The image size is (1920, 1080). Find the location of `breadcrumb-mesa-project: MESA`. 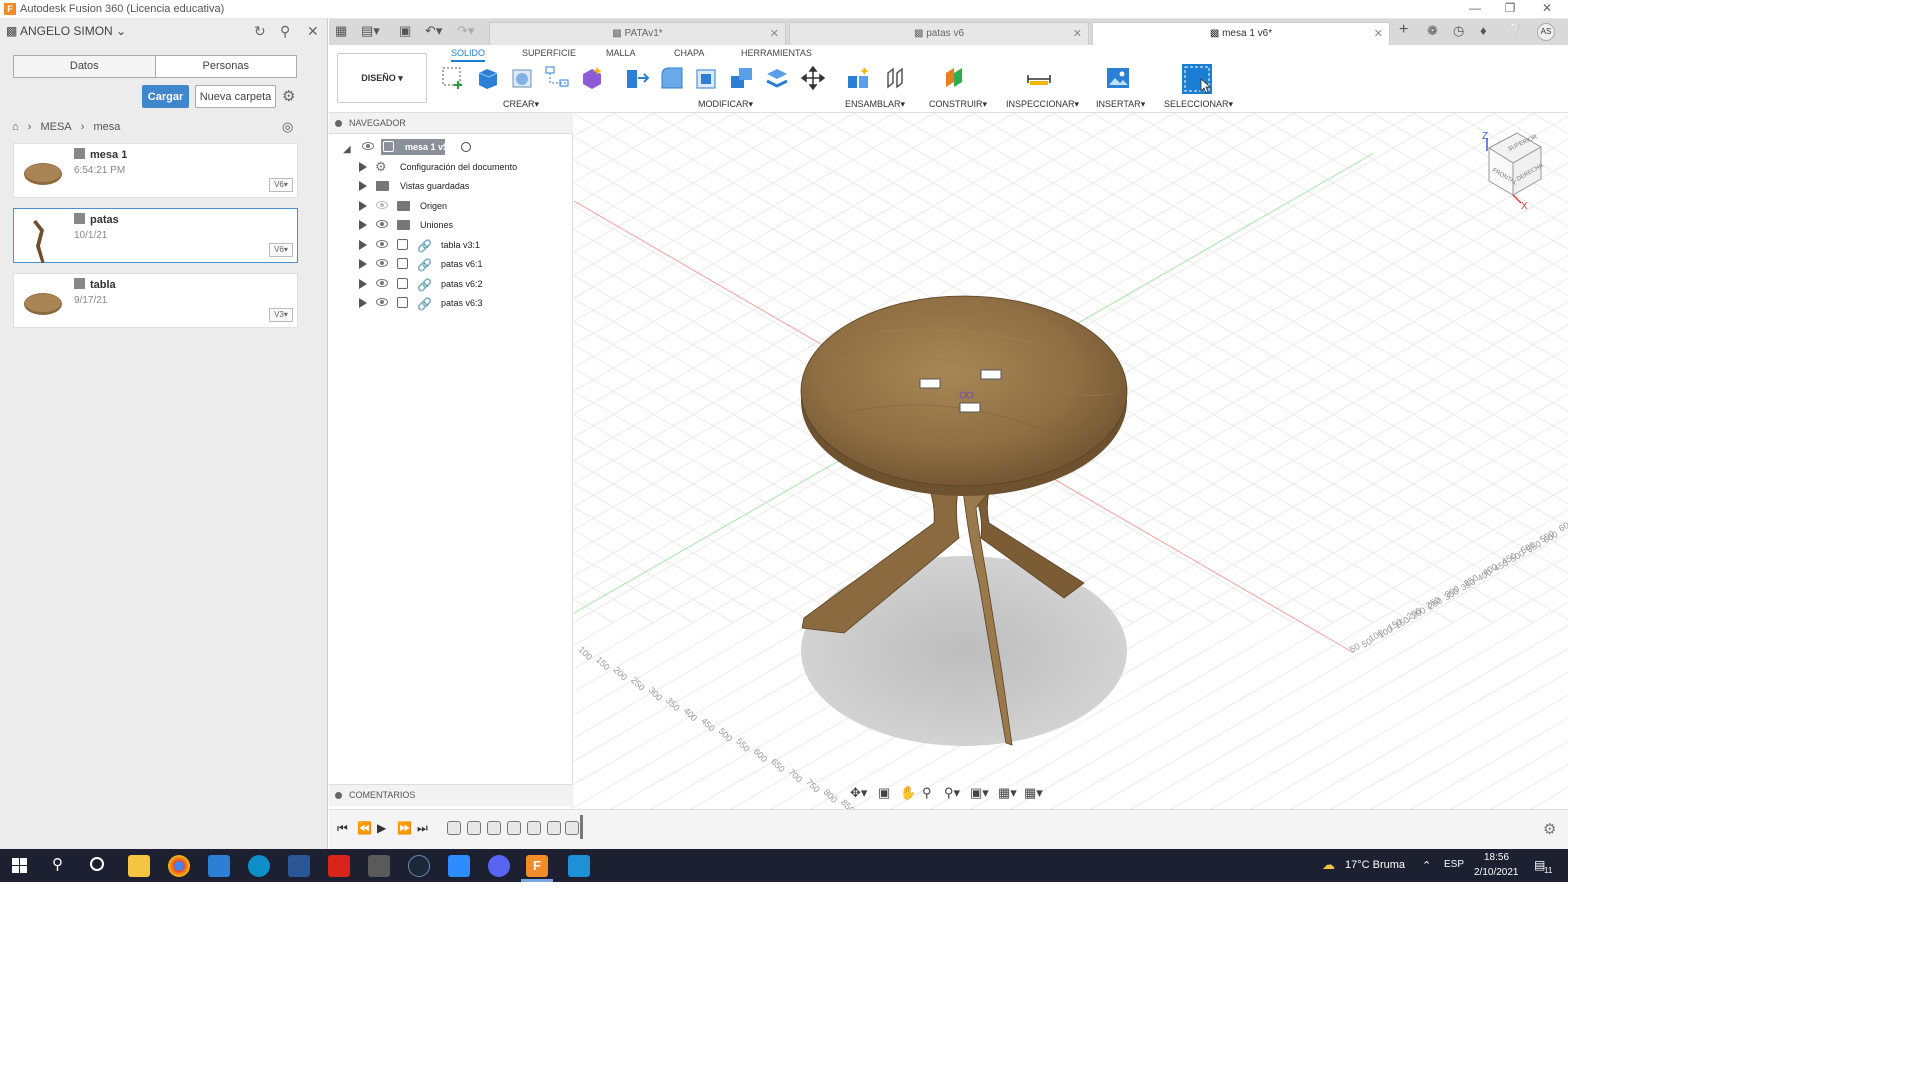

breadcrumb-mesa-project: MESA is located at coordinates (55, 127).